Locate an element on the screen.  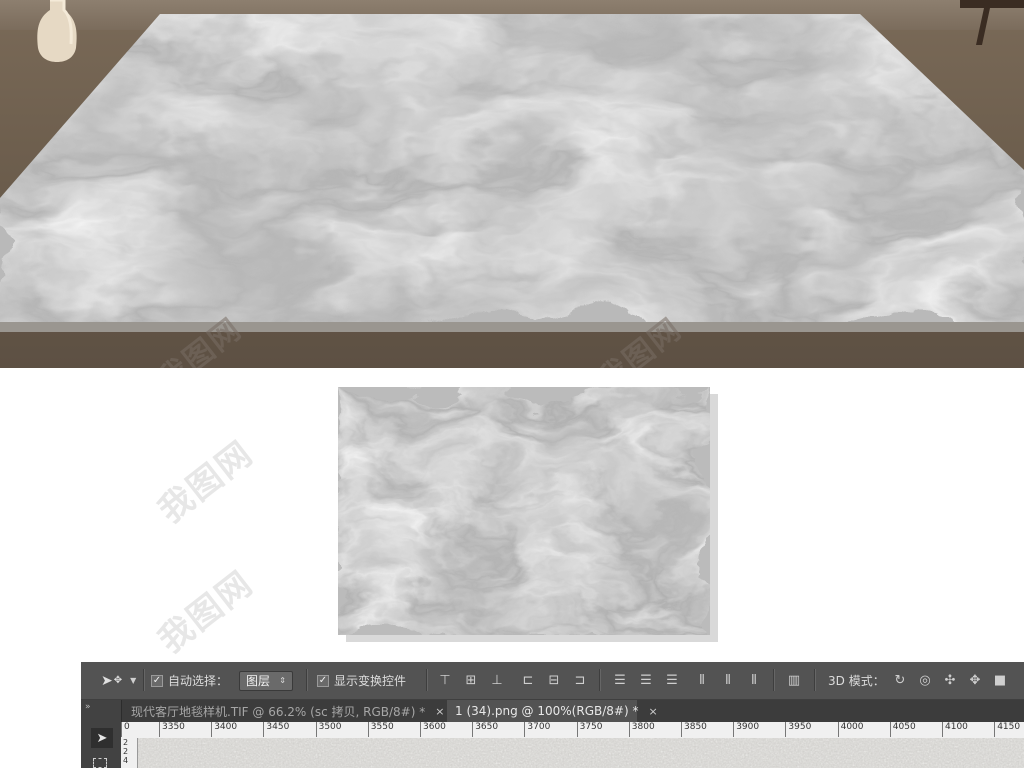
tab-label: 1 (34).png @ 100%(RGB/8#) * is located at coordinates (547, 711).